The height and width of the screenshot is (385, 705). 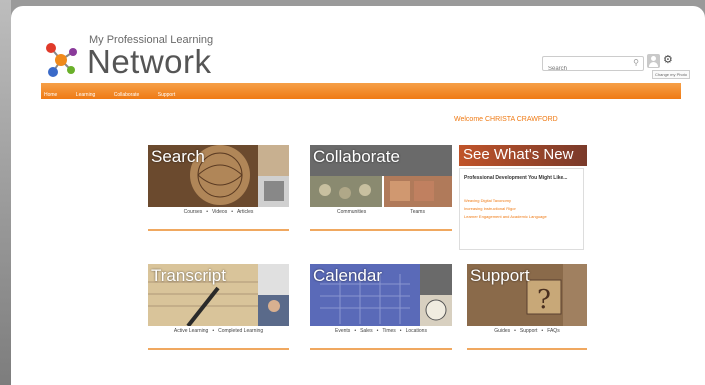 I want to click on collaborate-tile: Collaborate Communities Teams, so click(x=381, y=188).